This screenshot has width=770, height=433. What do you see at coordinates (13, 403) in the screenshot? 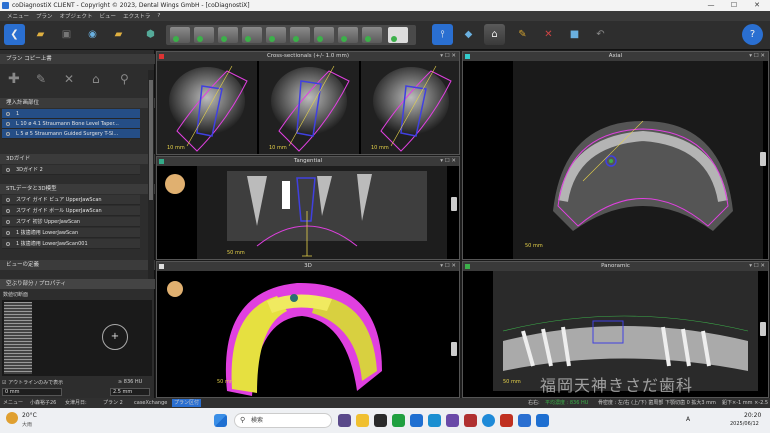
I see `status-menu: メニュー` at bounding box center [13, 403].